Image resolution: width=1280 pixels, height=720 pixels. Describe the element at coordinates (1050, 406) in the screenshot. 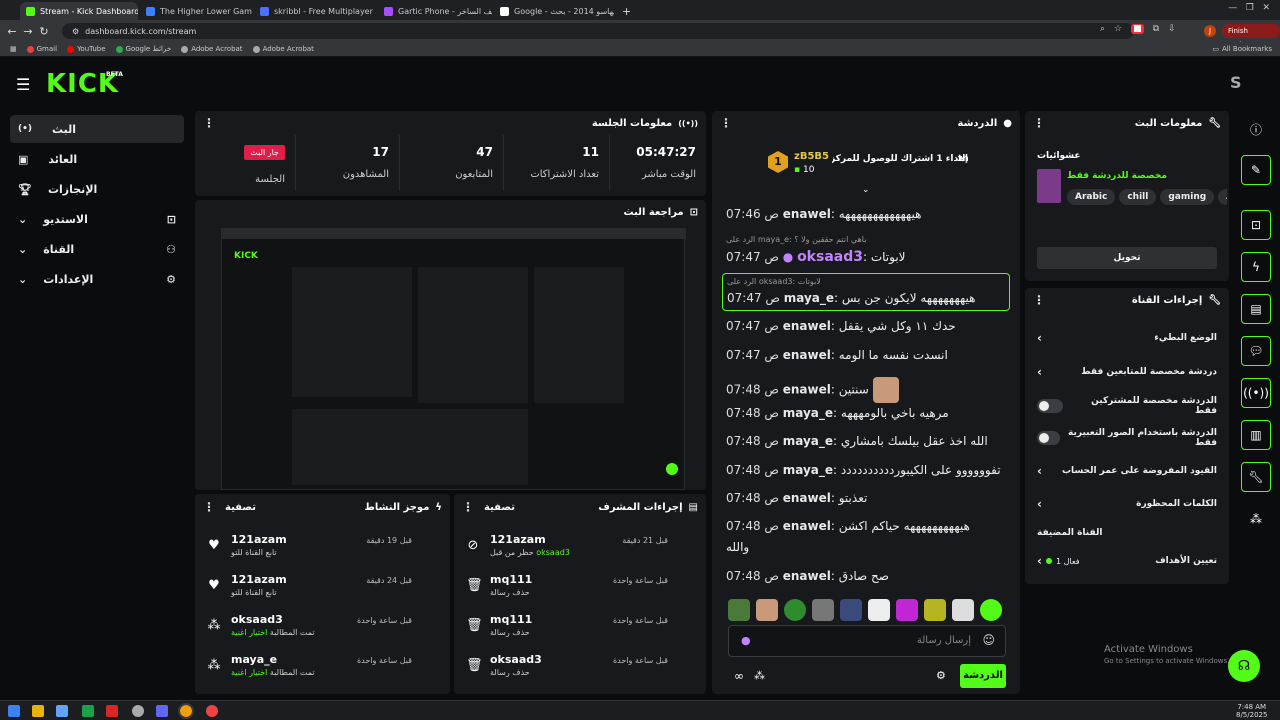

I see `subscribers-only-toggle` at that location.